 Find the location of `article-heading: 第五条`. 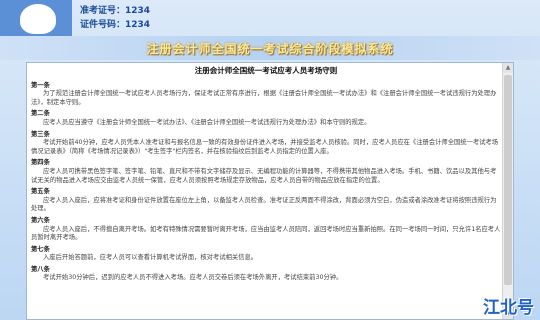

article-heading: 第五条 is located at coordinates (40, 192).